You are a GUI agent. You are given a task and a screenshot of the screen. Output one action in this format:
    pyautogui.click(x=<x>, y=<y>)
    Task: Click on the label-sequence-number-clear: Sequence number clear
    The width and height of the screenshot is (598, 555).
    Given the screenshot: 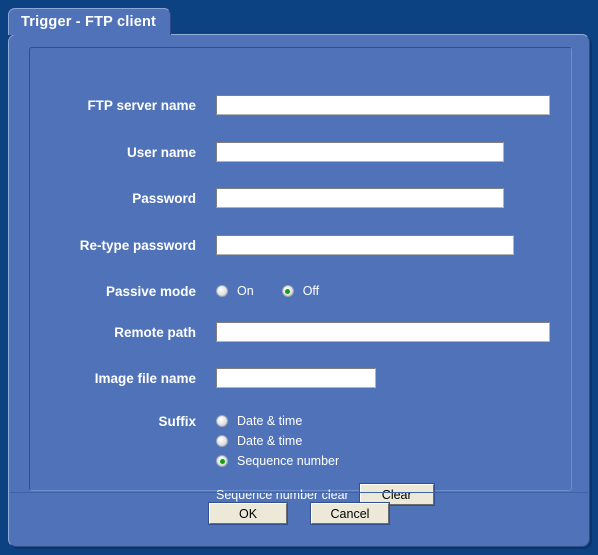 What is the action you would take?
    pyautogui.click(x=282, y=494)
    